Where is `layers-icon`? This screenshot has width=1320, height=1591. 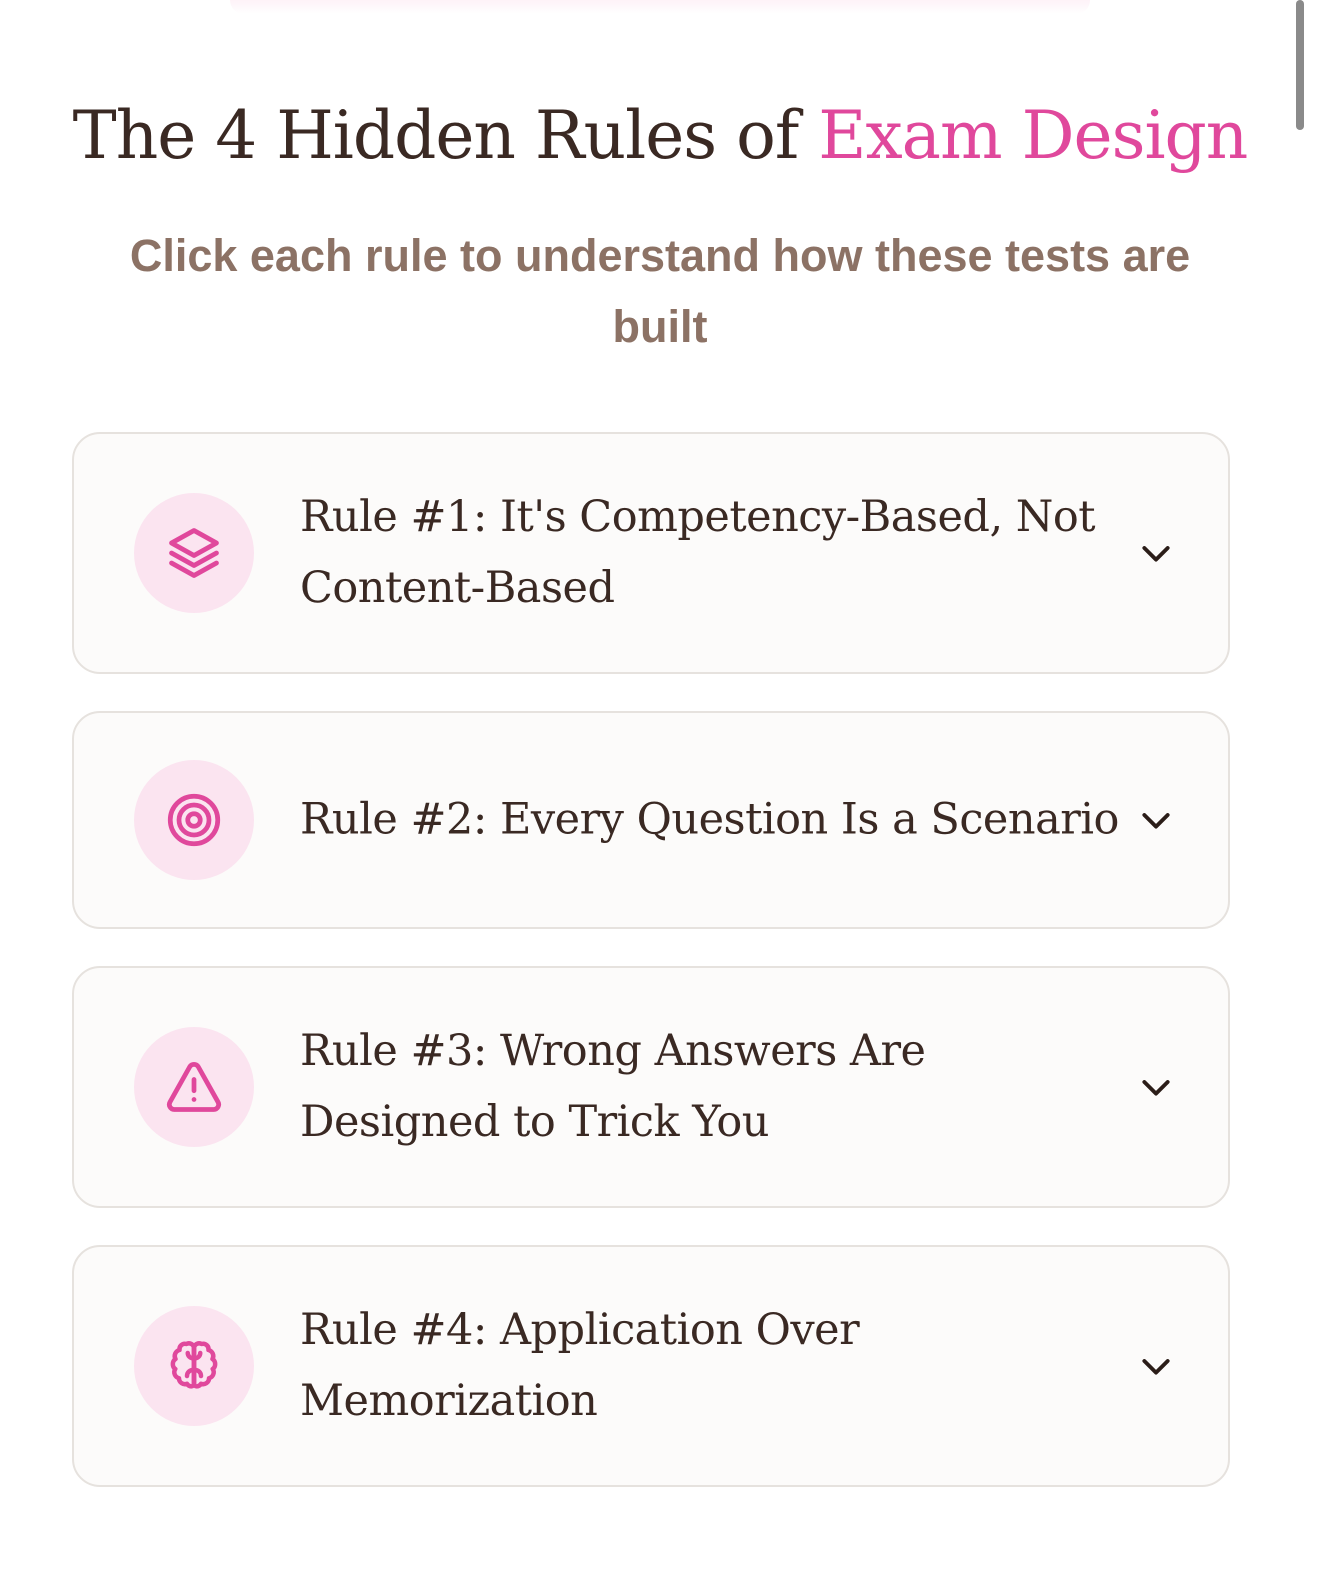
layers-icon is located at coordinates (194, 553).